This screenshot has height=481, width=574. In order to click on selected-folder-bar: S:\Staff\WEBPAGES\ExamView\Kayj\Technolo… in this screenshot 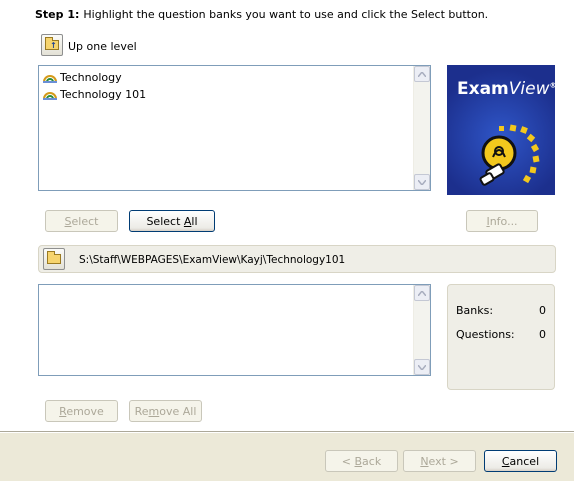, I will do `click(297, 259)`.